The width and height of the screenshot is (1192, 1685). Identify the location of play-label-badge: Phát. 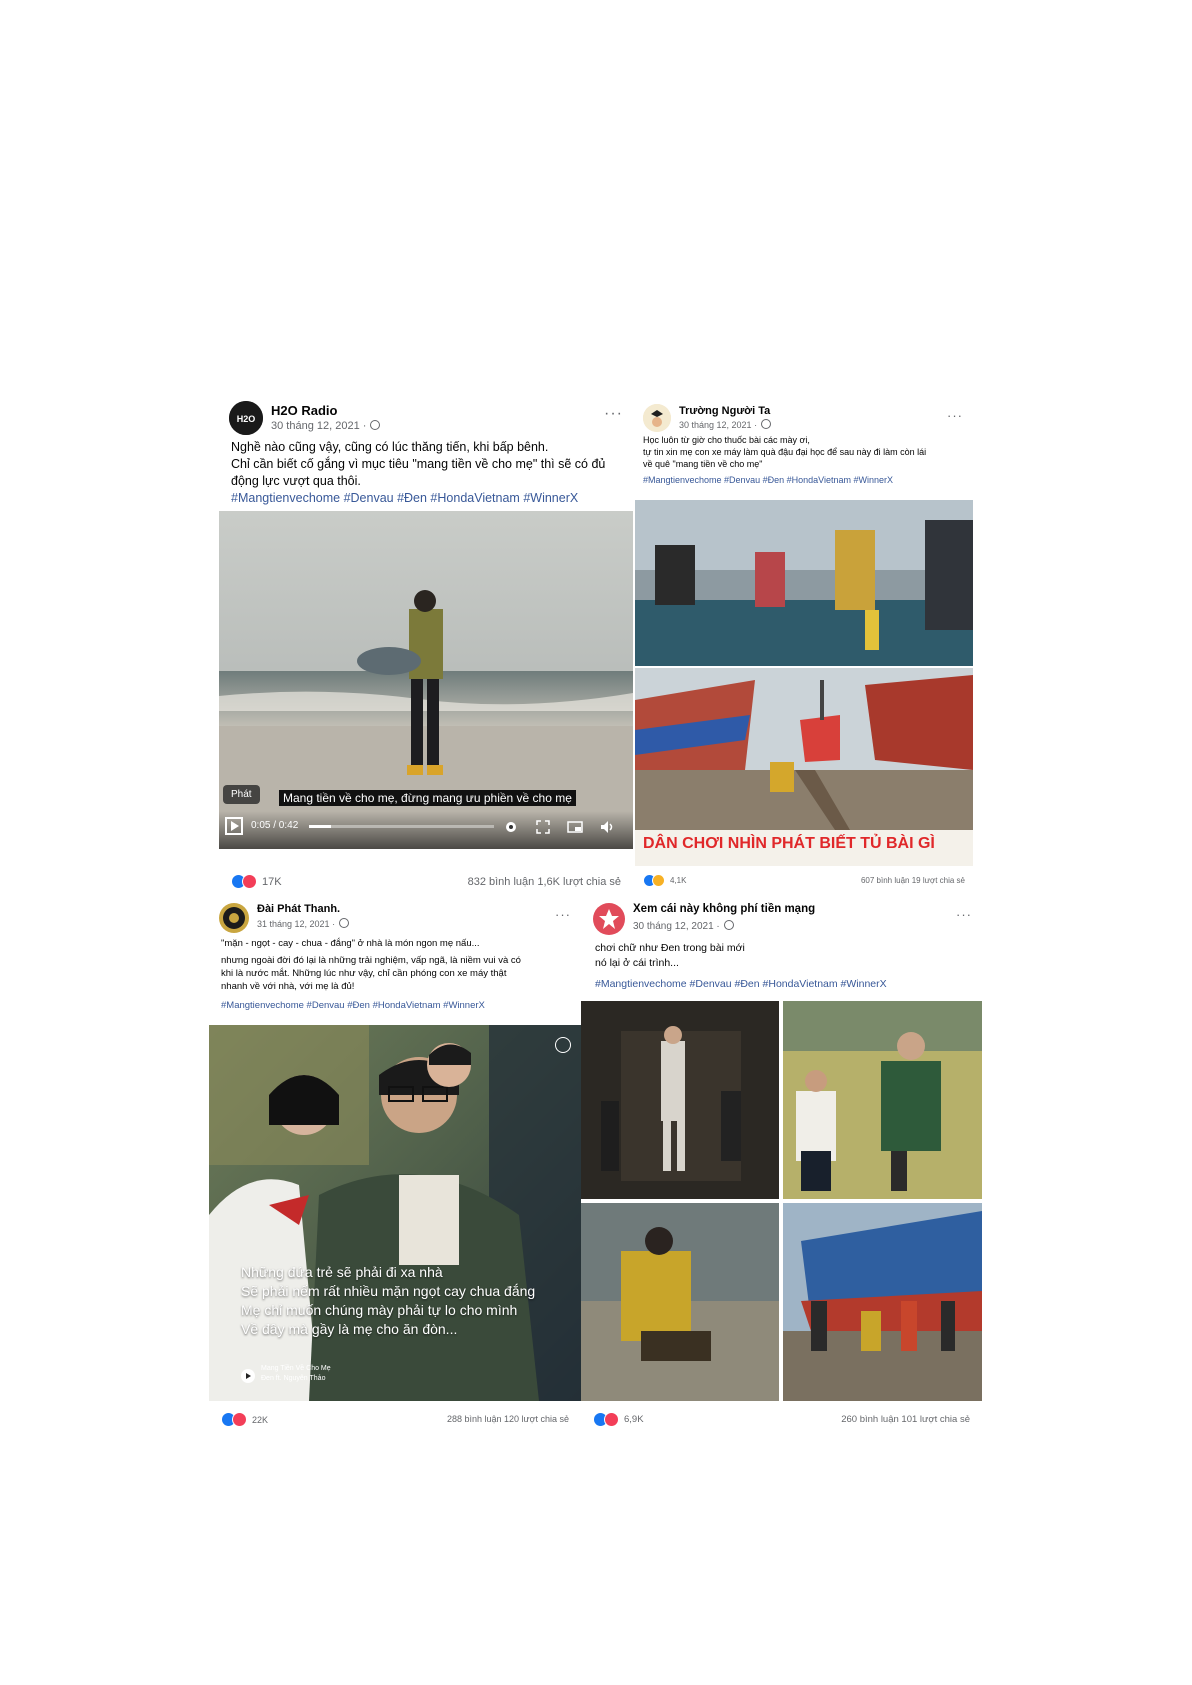
(241, 794).